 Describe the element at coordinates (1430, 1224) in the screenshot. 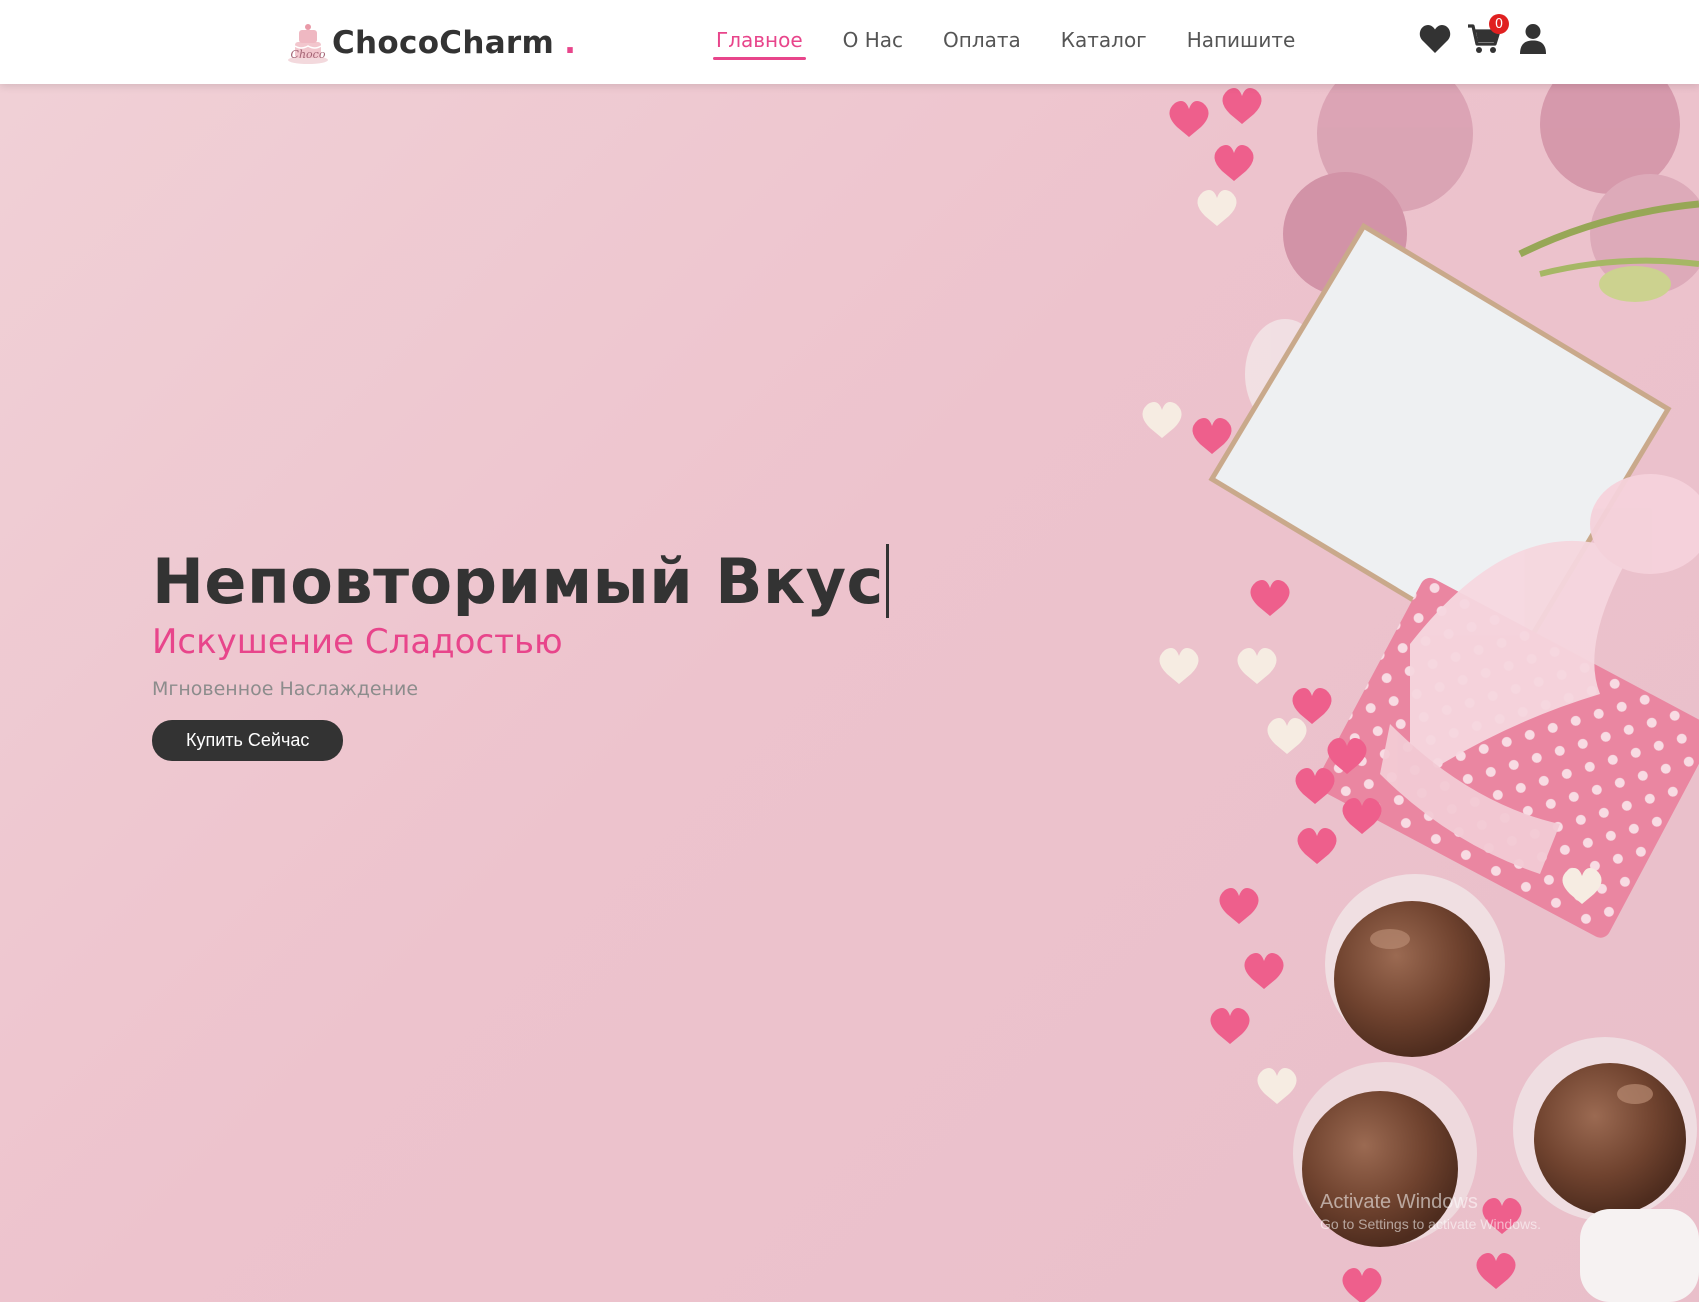

I see `watermark-subtitle: Go to Settings to activate Windows.` at that location.